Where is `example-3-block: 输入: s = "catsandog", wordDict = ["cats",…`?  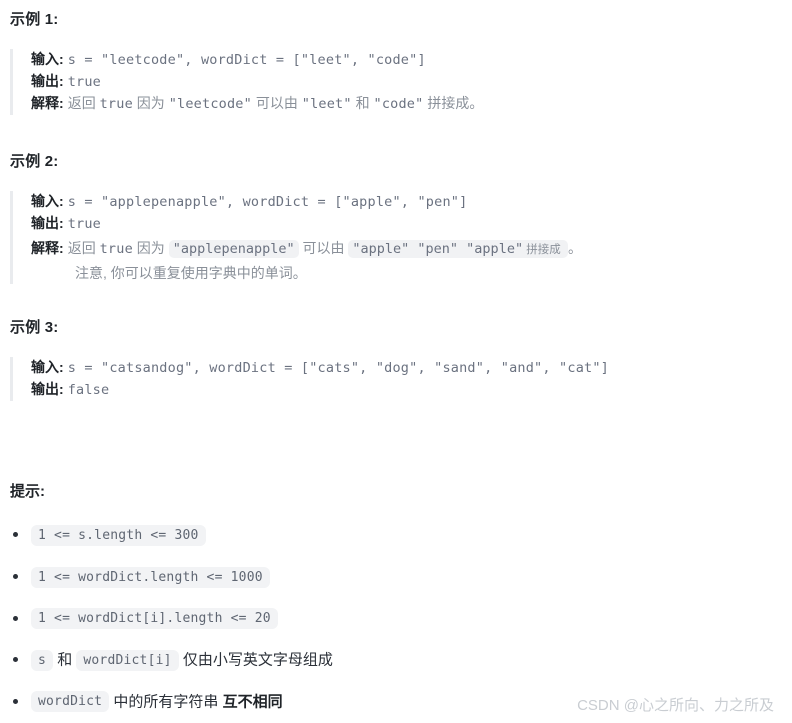 example-3-block: 输入: s = "catsandog", wordDict = ["cats",… is located at coordinates (401, 379).